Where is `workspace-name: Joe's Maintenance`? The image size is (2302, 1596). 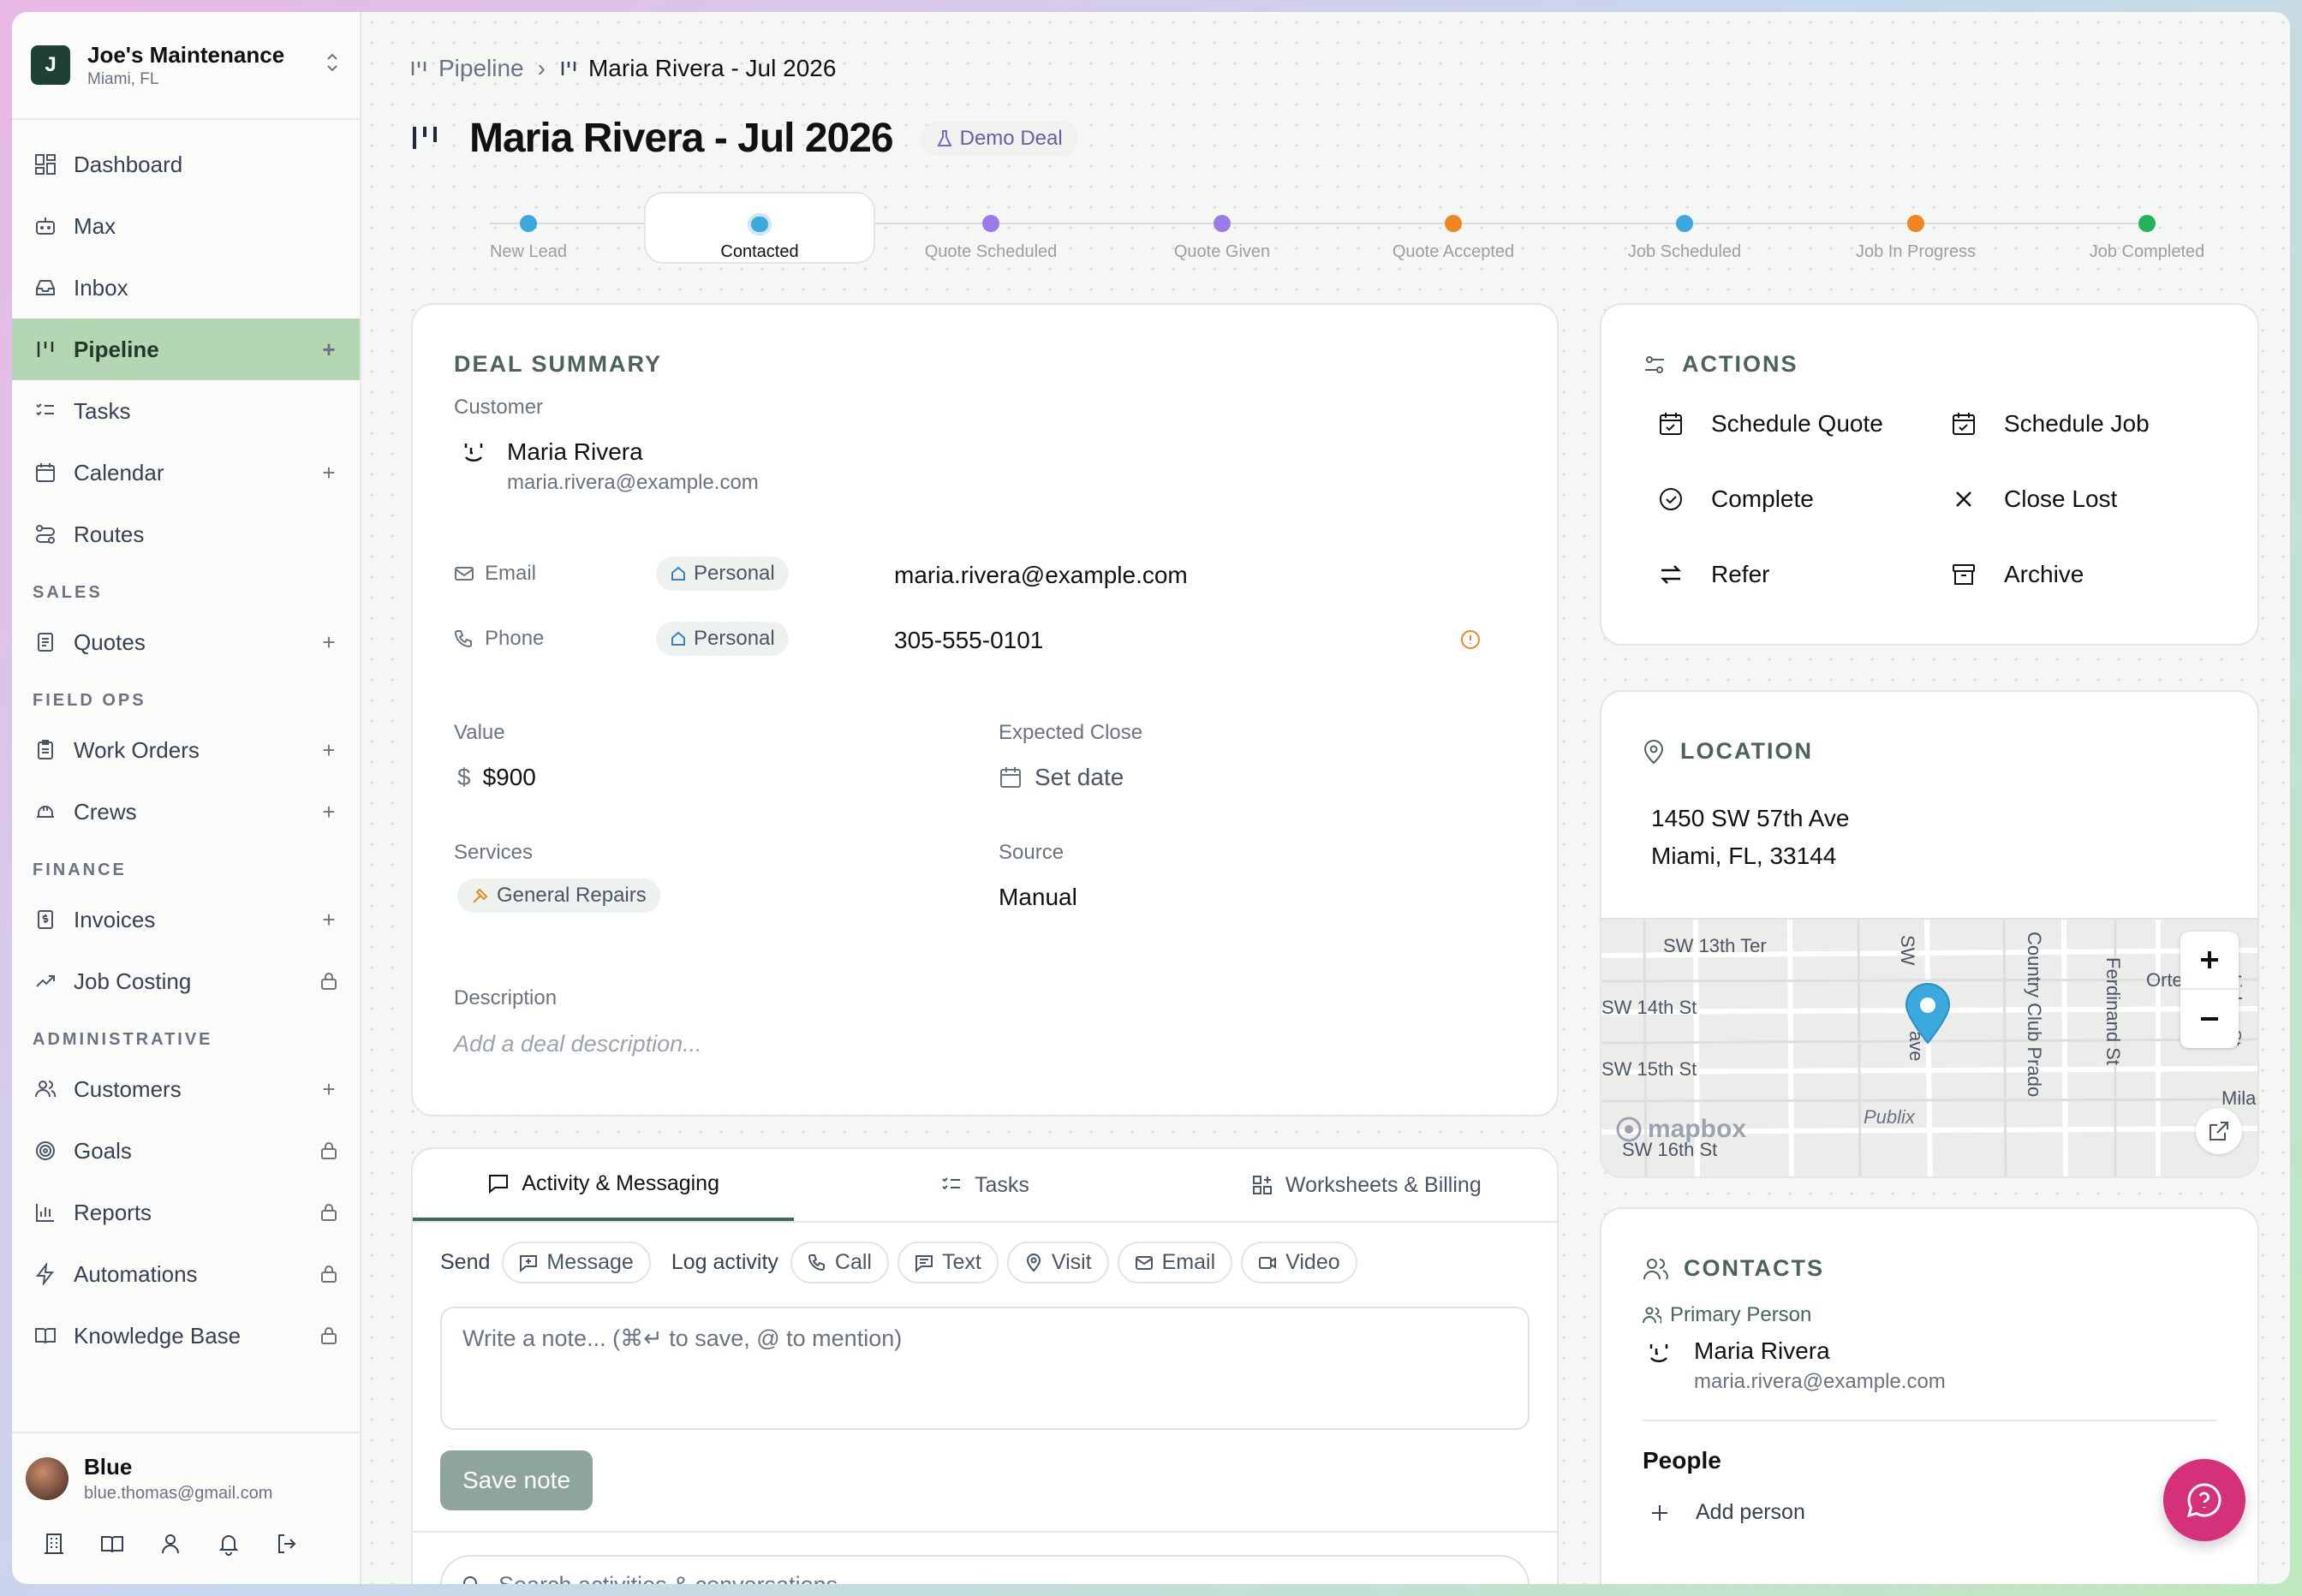 workspace-name: Joe's Maintenance is located at coordinates (186, 54).